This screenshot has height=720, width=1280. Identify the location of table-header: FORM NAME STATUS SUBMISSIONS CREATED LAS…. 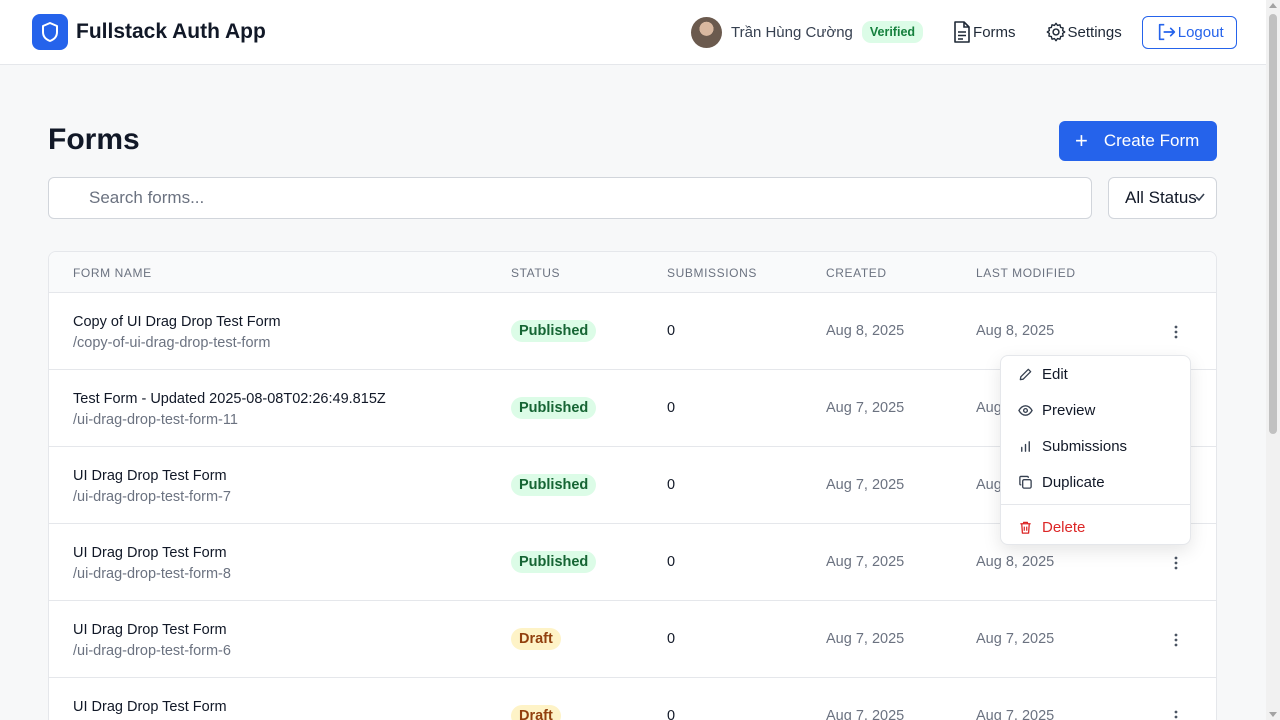
(632, 272).